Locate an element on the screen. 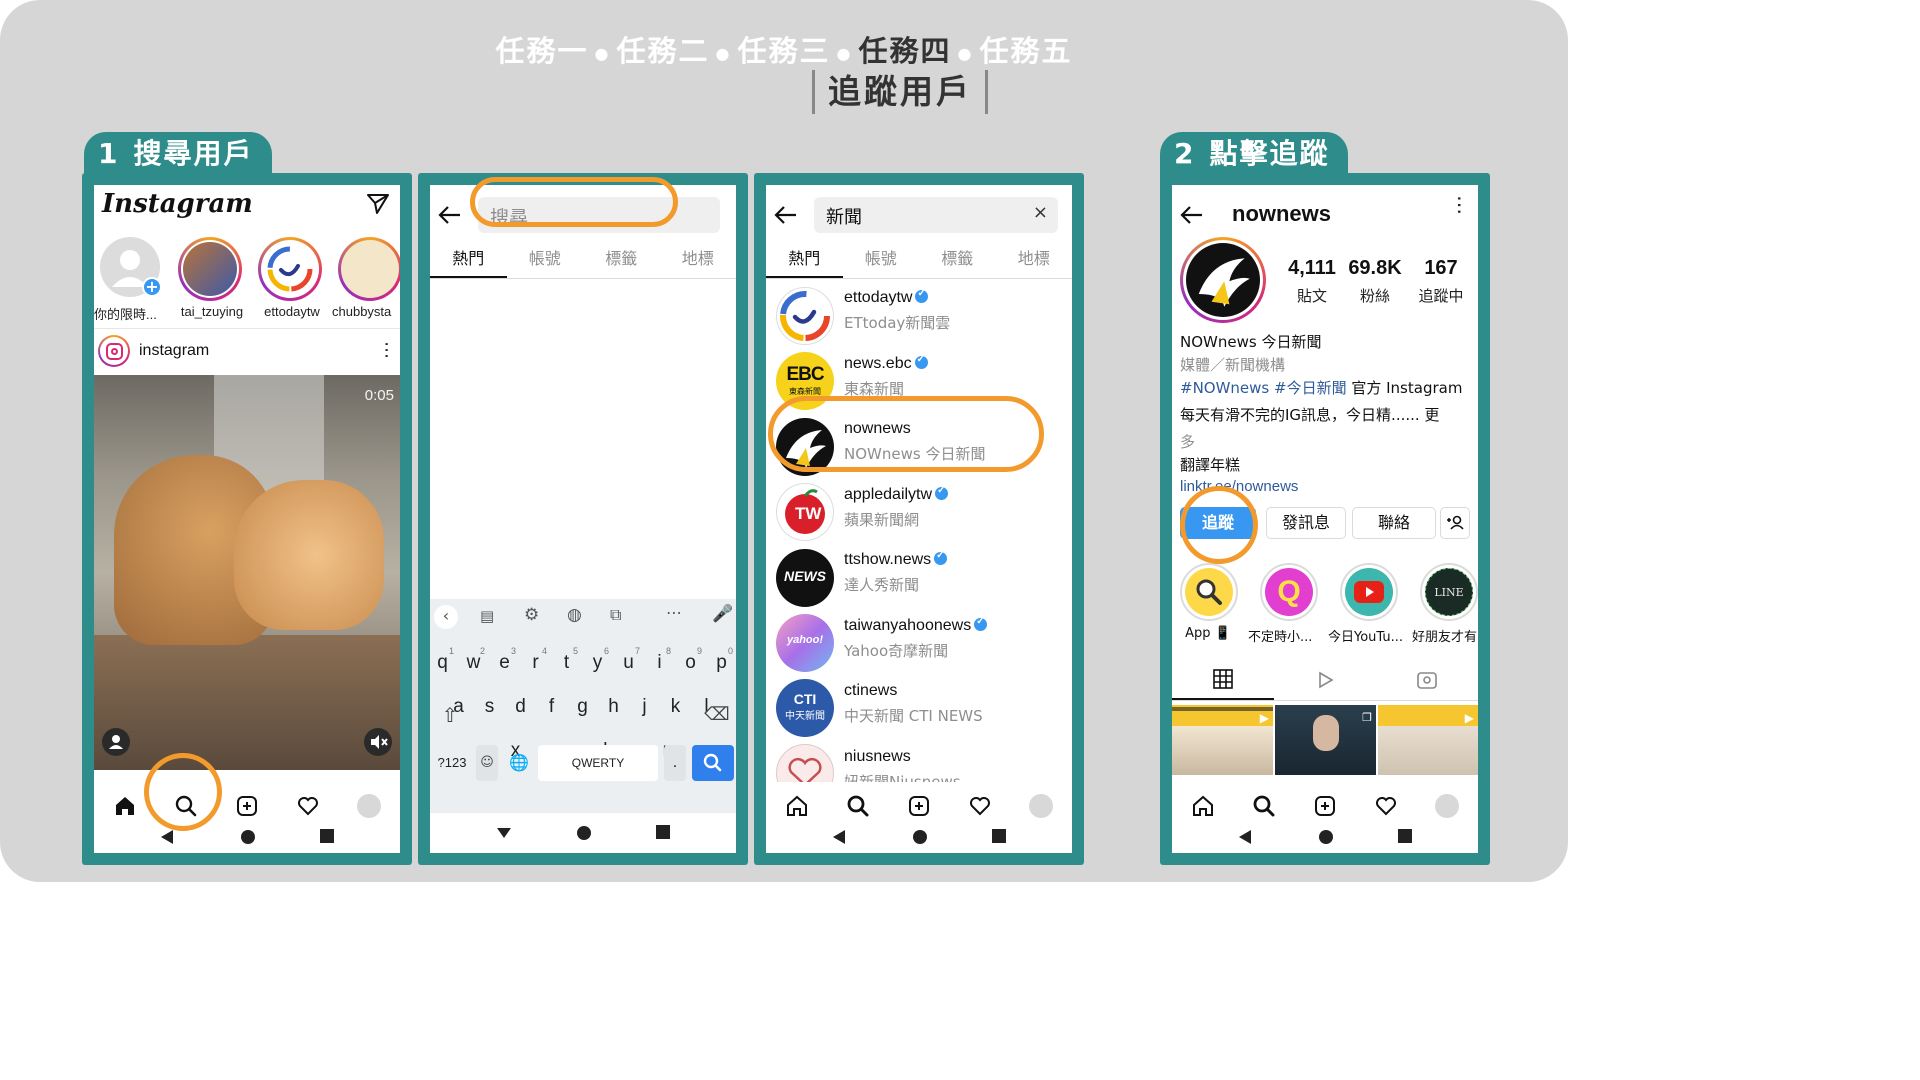 The image size is (1920, 1080). key-d: d is located at coordinates (520, 707).